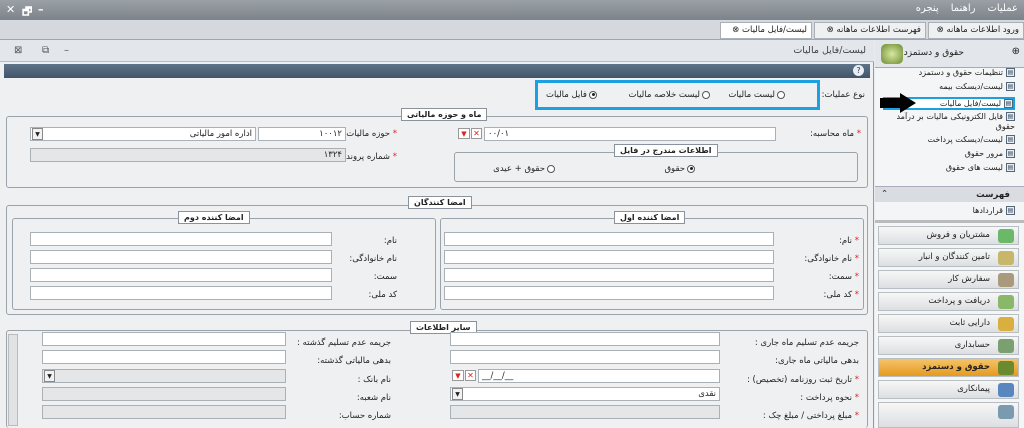 This screenshot has height=428, width=1024. I want to click on period-group-title: ماه و حوزه مالیاتی, so click(444, 114).